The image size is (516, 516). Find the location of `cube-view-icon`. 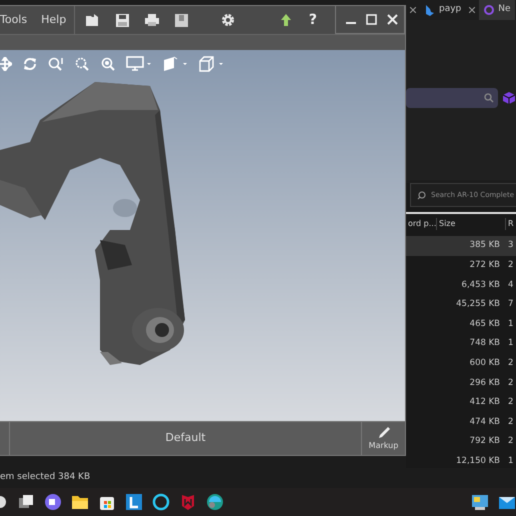

cube-view-icon is located at coordinates (211, 64).